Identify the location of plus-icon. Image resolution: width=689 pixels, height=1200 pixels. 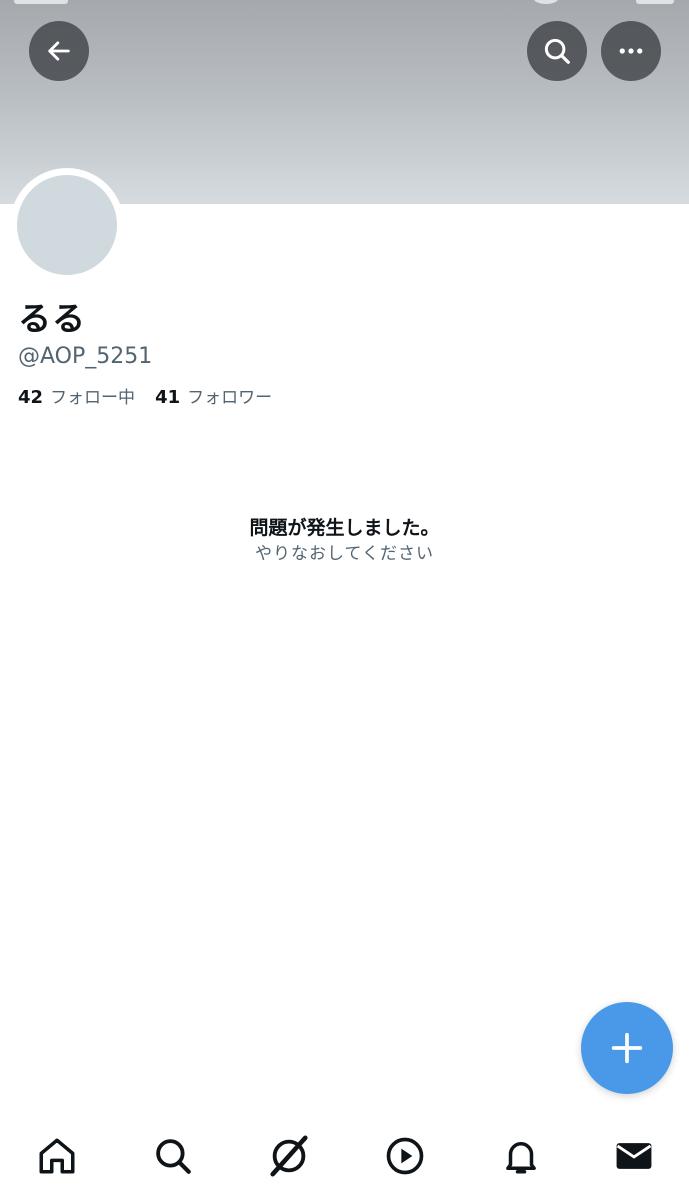
(627, 1048).